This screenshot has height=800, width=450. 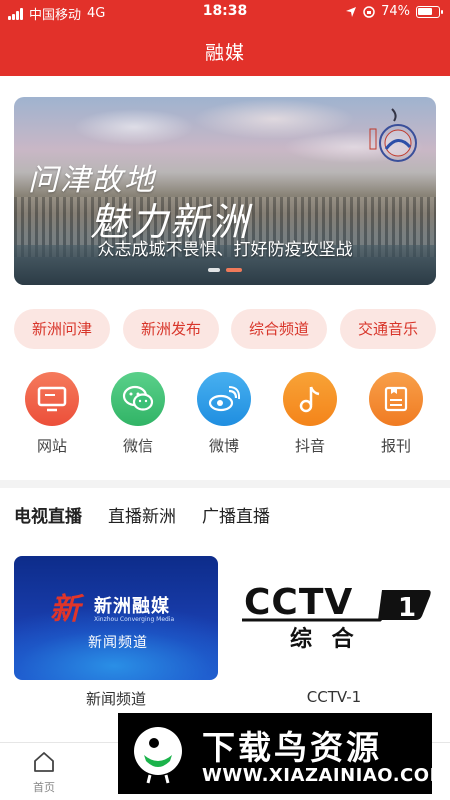 I want to click on cctv1-thumbnail: CCTV 1 综 合, so click(x=334, y=618).